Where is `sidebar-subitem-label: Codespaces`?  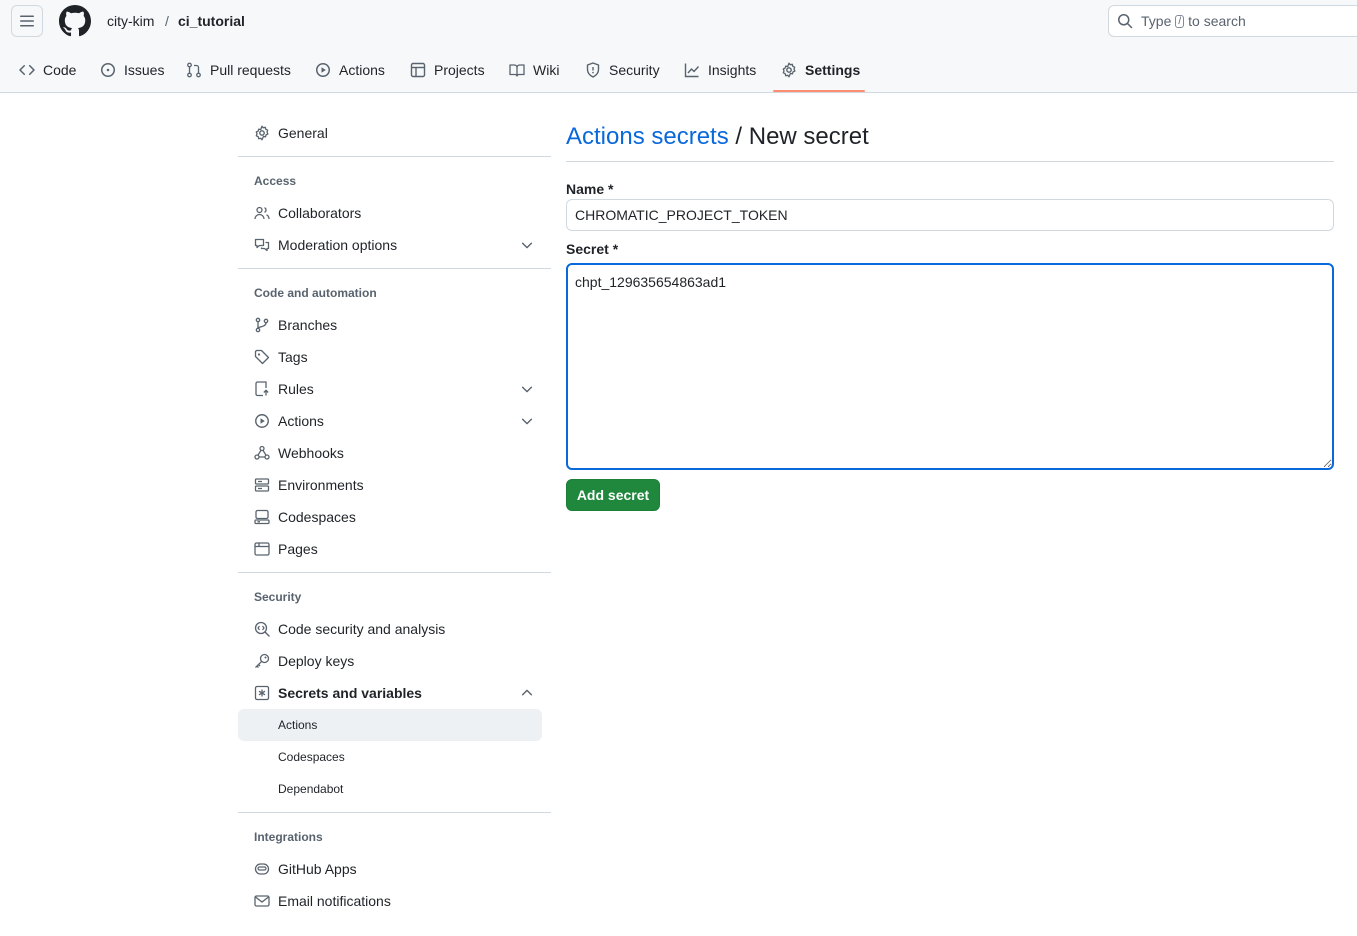
sidebar-subitem-label: Codespaces is located at coordinates (311, 757).